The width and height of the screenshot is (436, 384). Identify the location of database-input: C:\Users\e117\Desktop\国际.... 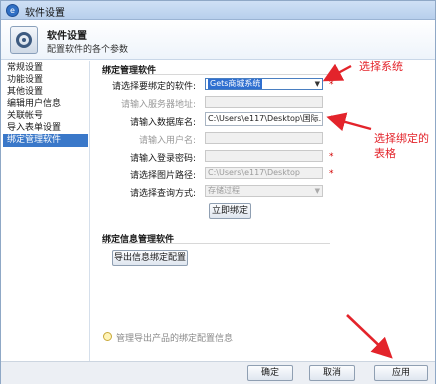
(264, 119).